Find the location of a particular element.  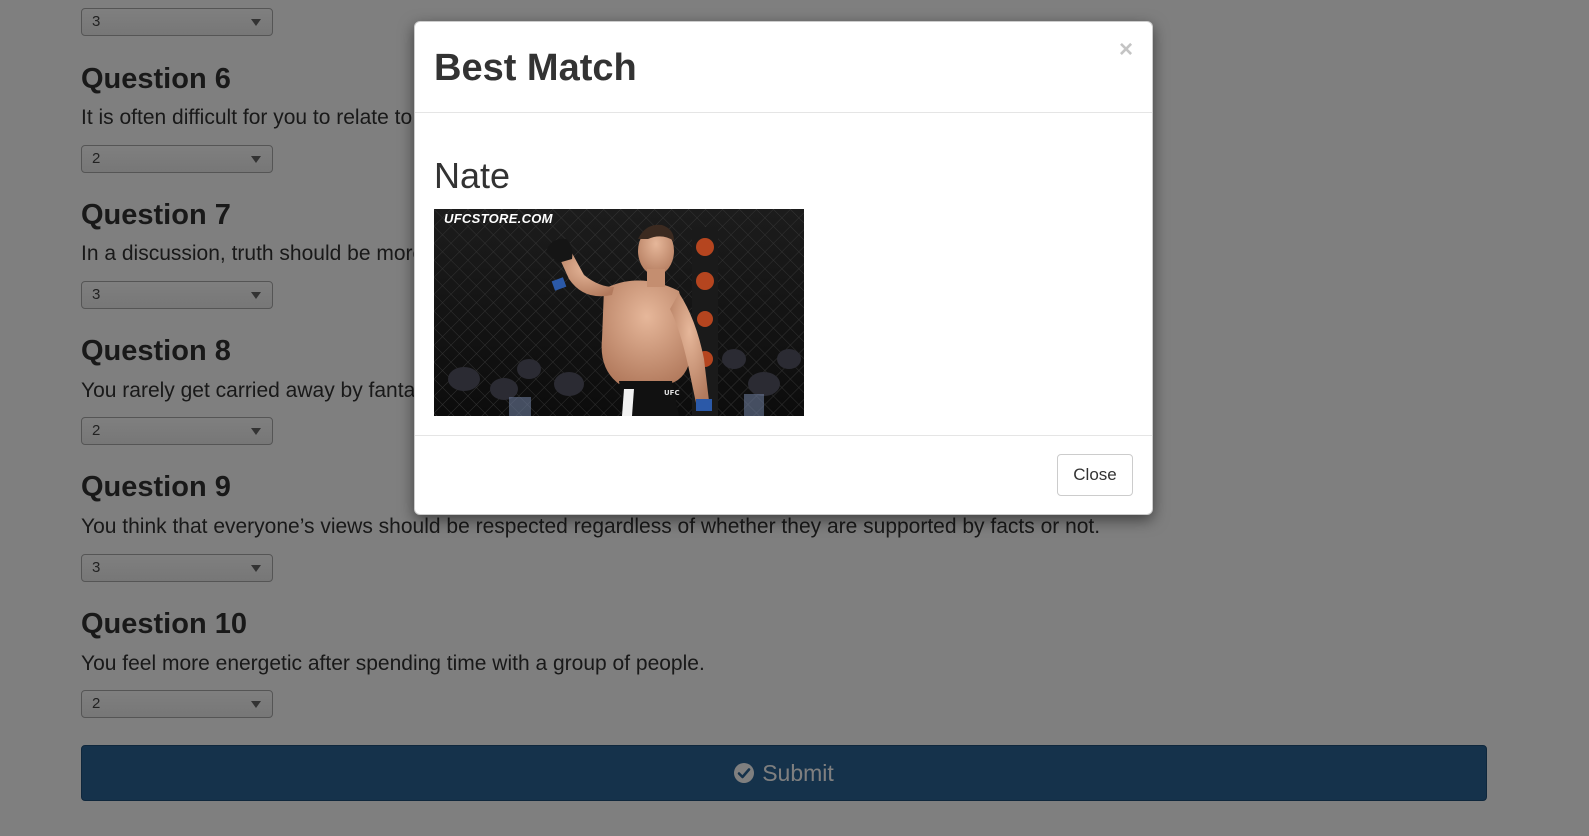

close-icon: × is located at coordinates (1126, 50).